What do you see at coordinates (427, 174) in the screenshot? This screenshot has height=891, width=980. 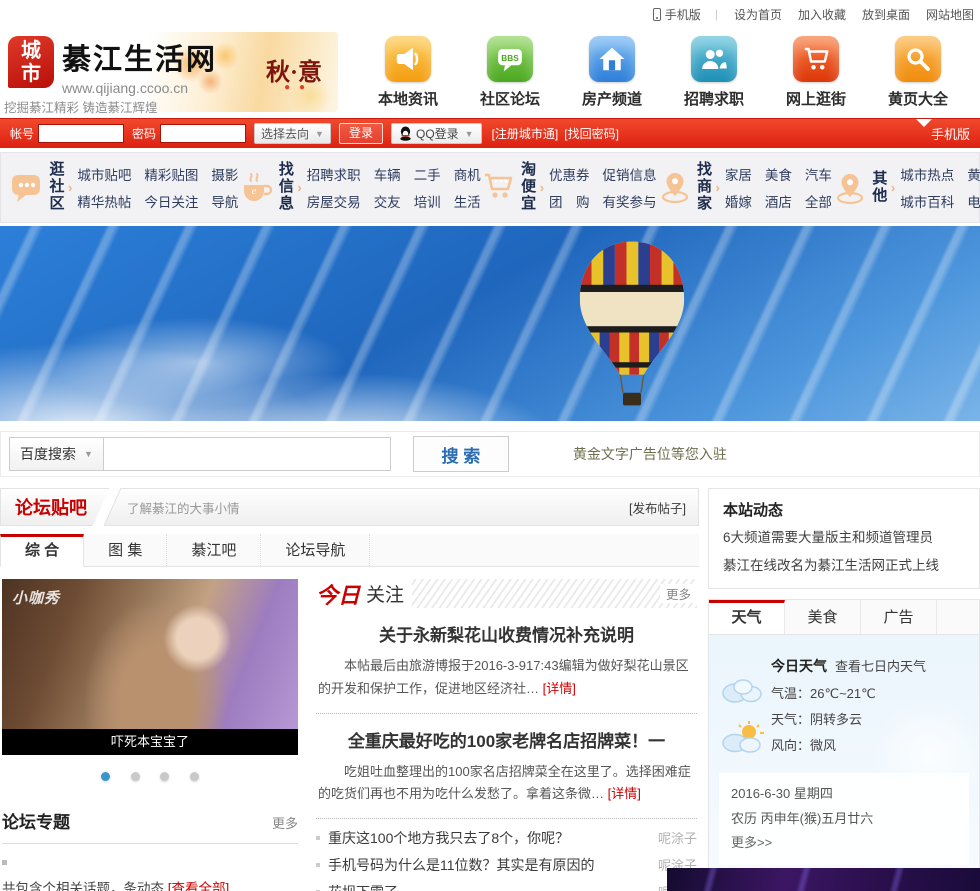 I see `nav-link: 二手` at bounding box center [427, 174].